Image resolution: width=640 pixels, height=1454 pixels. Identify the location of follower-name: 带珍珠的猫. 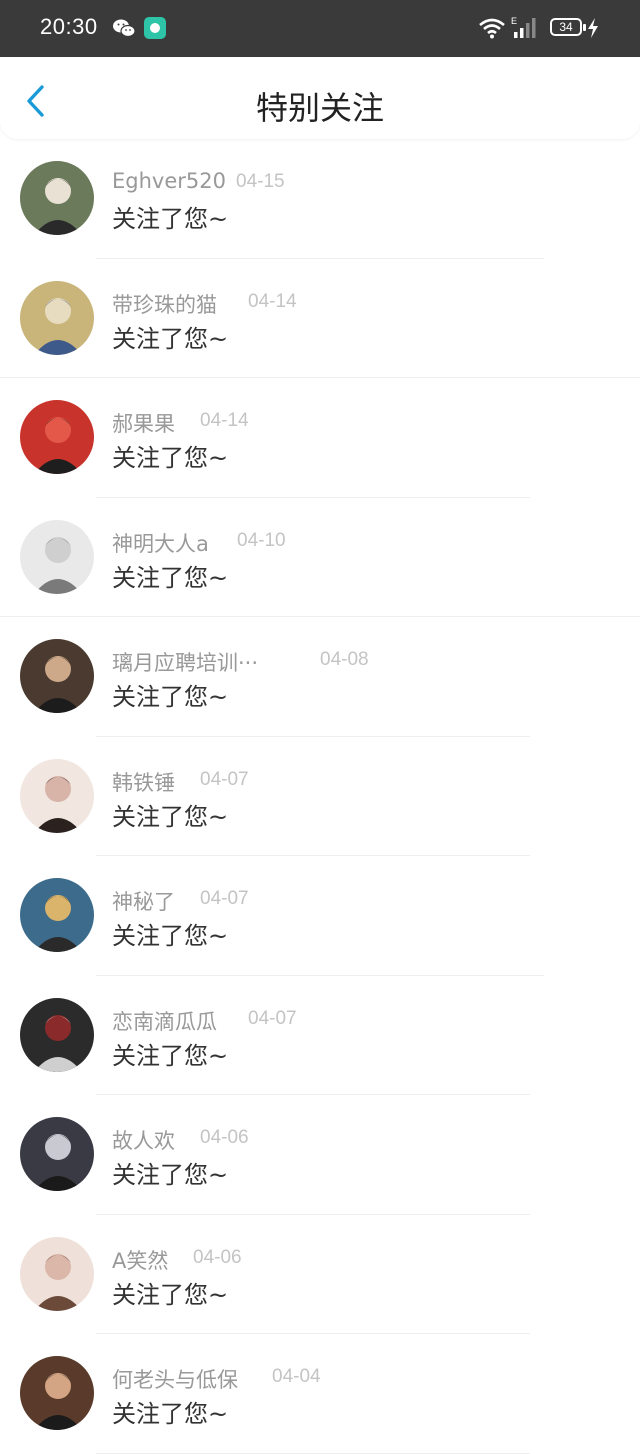
(164, 304).